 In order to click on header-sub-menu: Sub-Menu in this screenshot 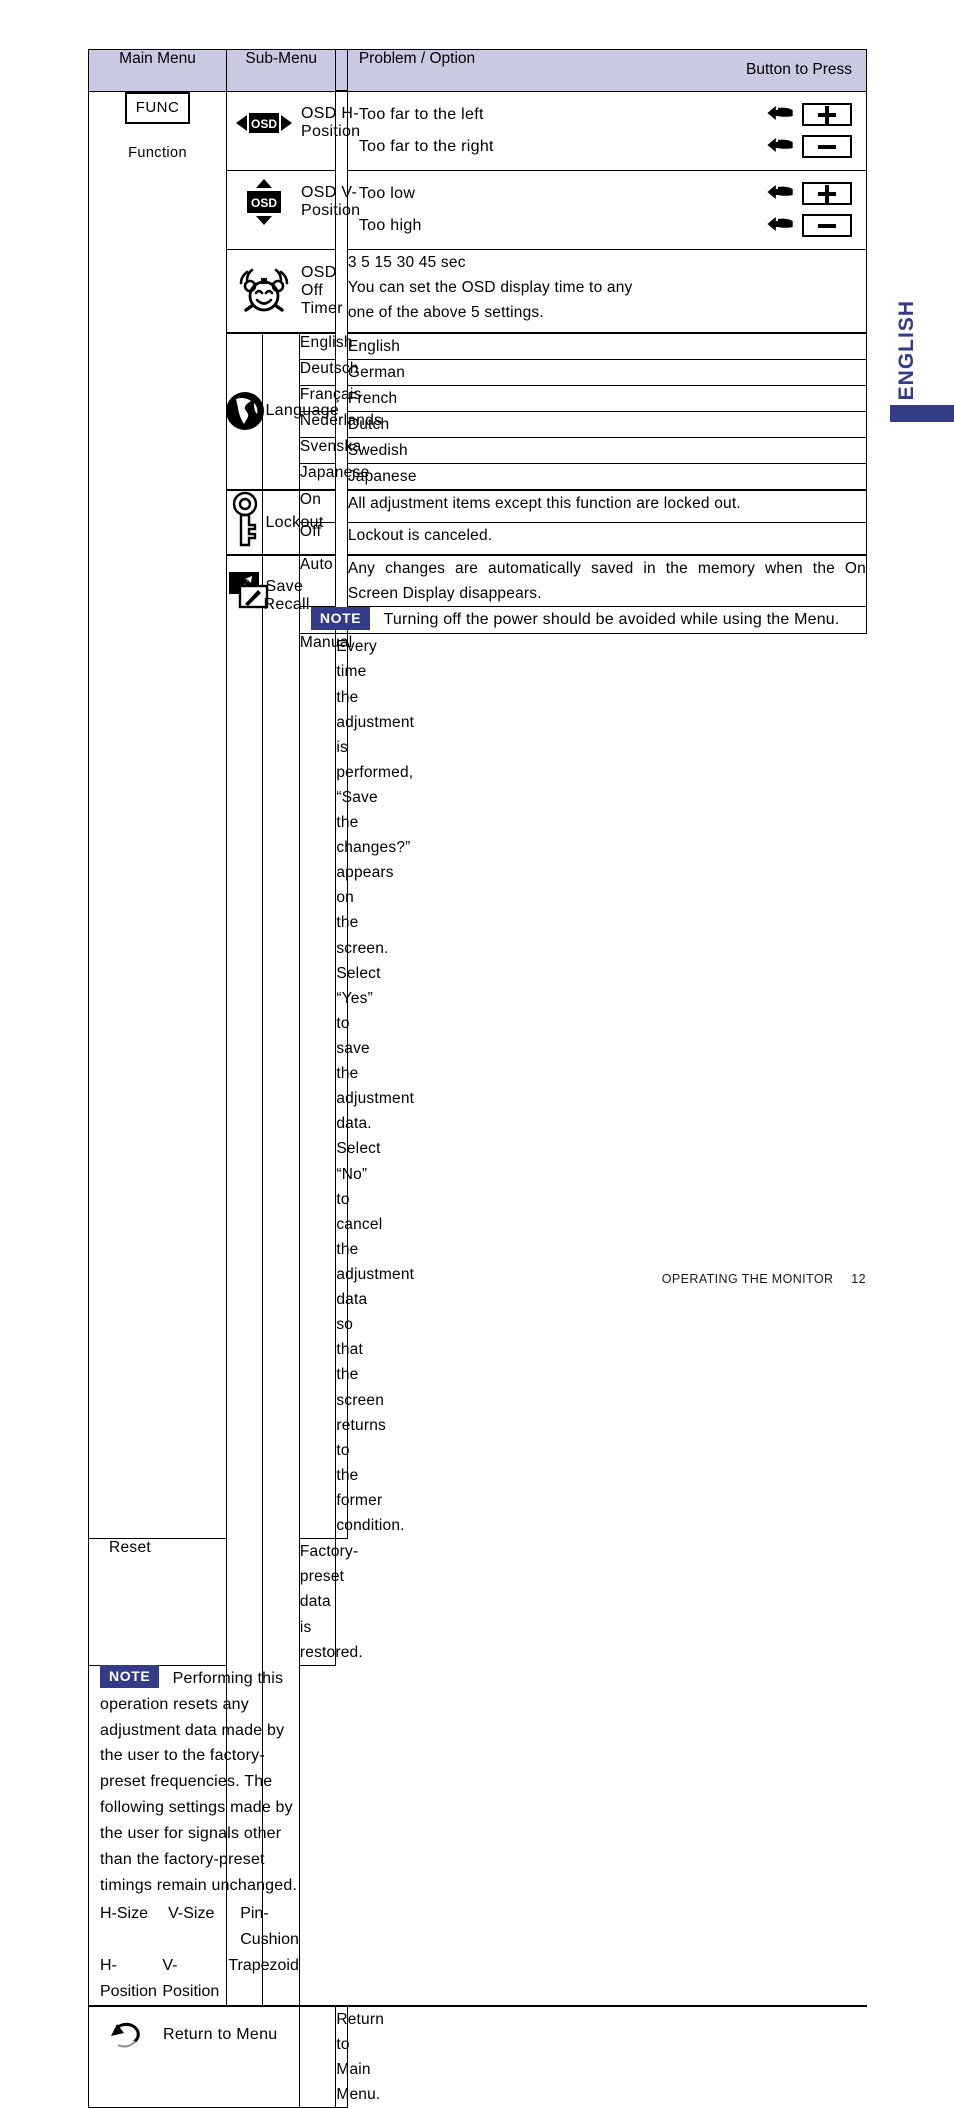, I will do `click(281, 70)`.